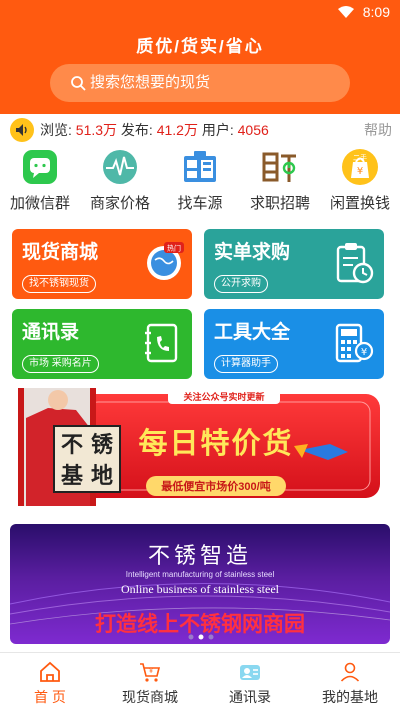 This screenshot has height=710, width=400. Describe the element at coordinates (60, 252) in the screenshot. I see `card-title: 现货商城` at that location.